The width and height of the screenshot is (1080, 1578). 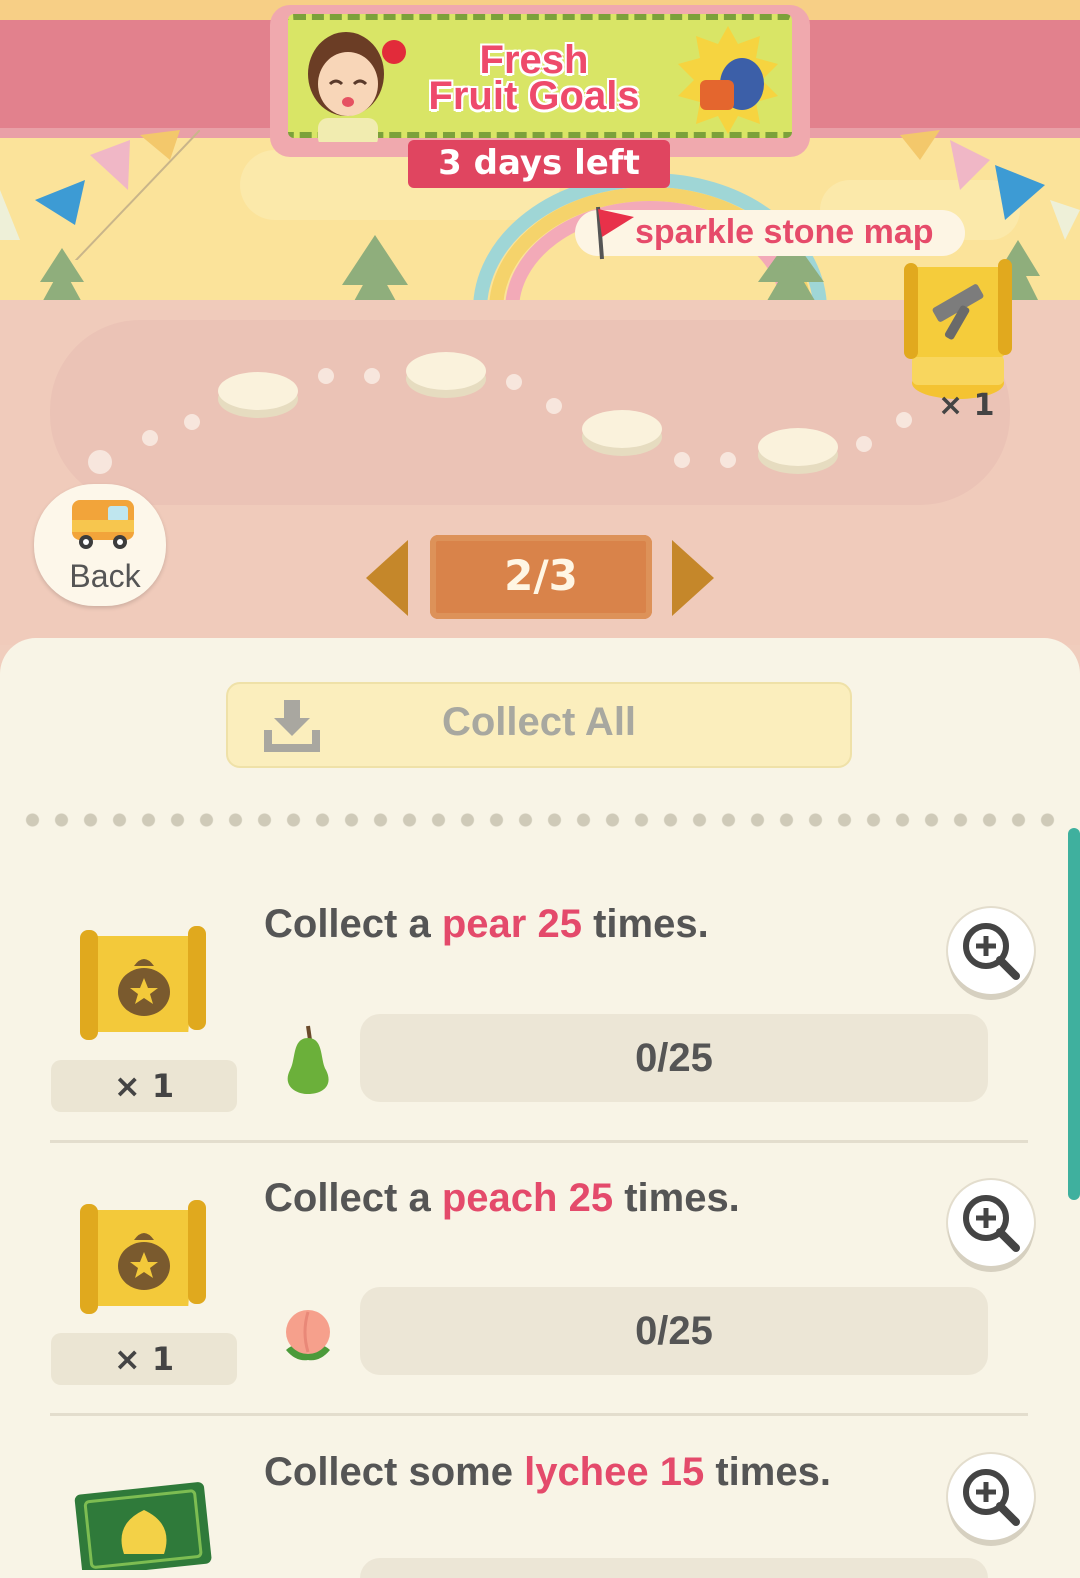 I want to click on event-title-line2: Fruit Goals, so click(x=534, y=96).